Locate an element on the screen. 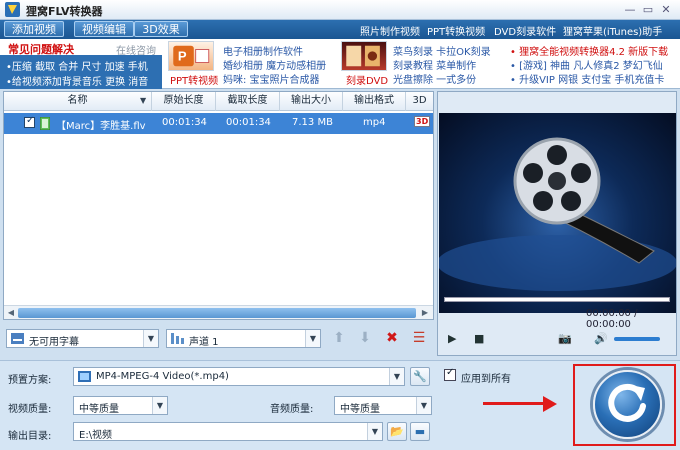  clear-list-icon: ☰ is located at coordinates (419, 338).